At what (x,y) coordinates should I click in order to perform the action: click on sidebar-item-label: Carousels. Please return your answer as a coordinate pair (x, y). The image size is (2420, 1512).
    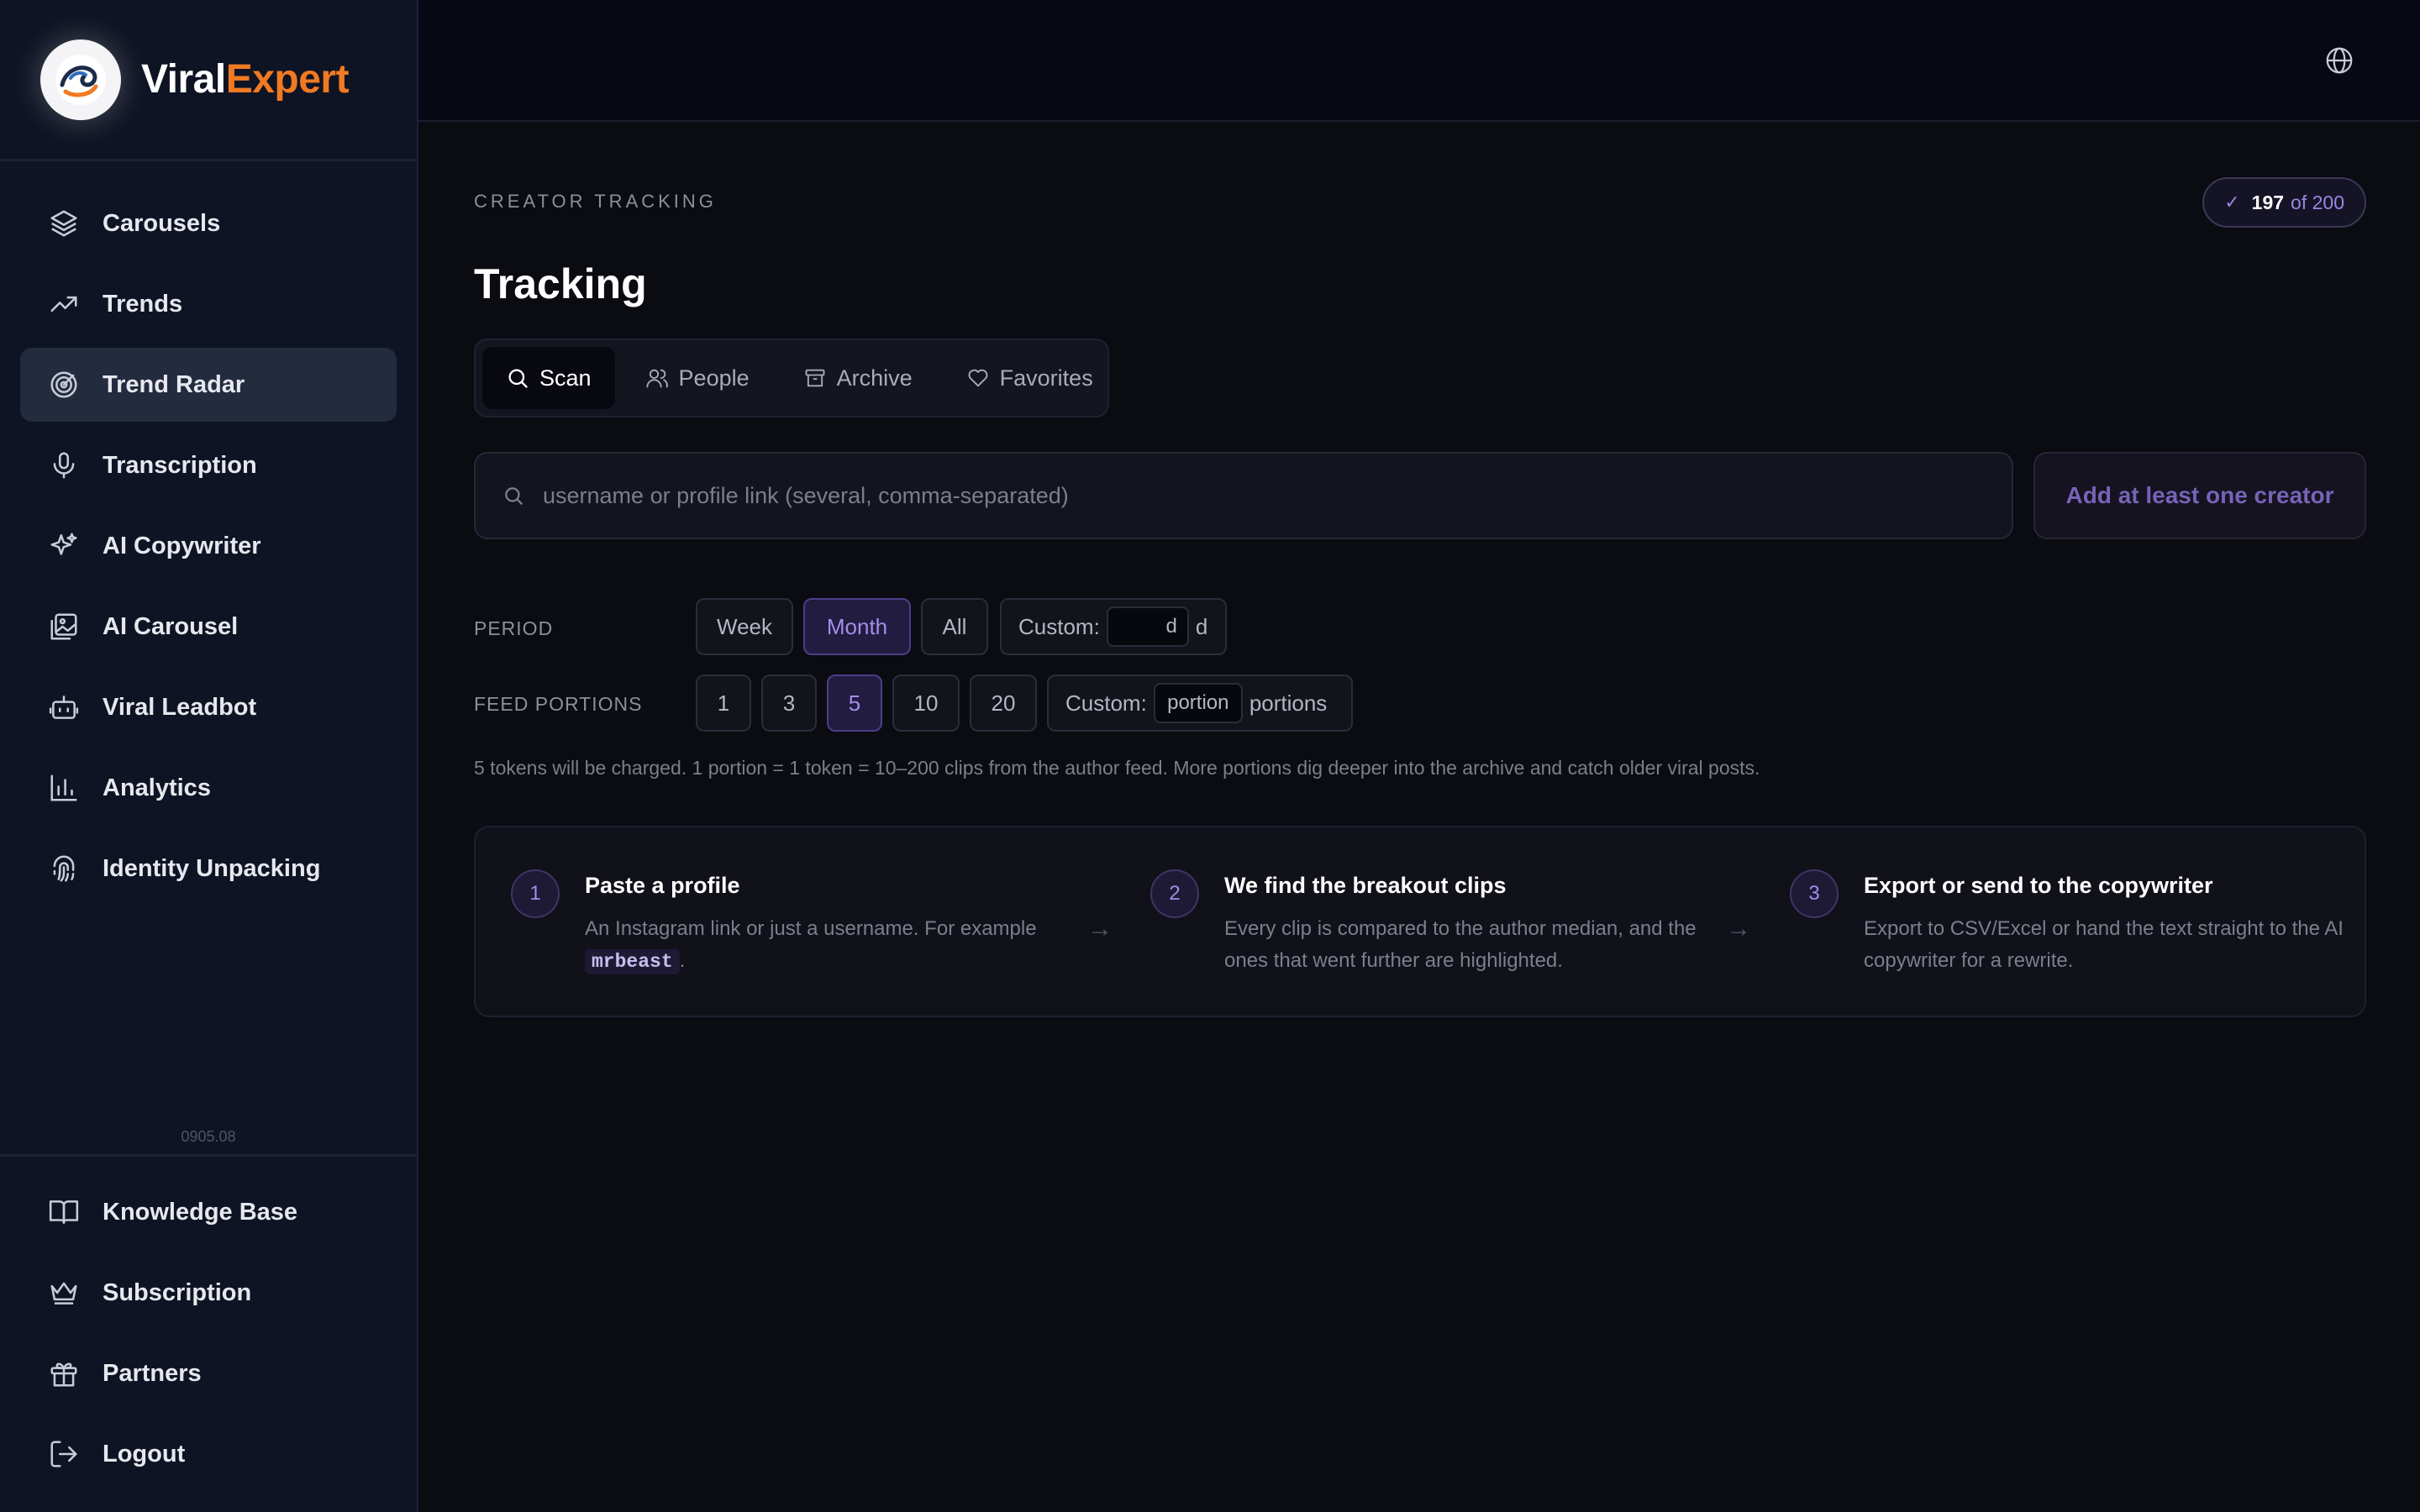
    Looking at the image, I should click on (162, 223).